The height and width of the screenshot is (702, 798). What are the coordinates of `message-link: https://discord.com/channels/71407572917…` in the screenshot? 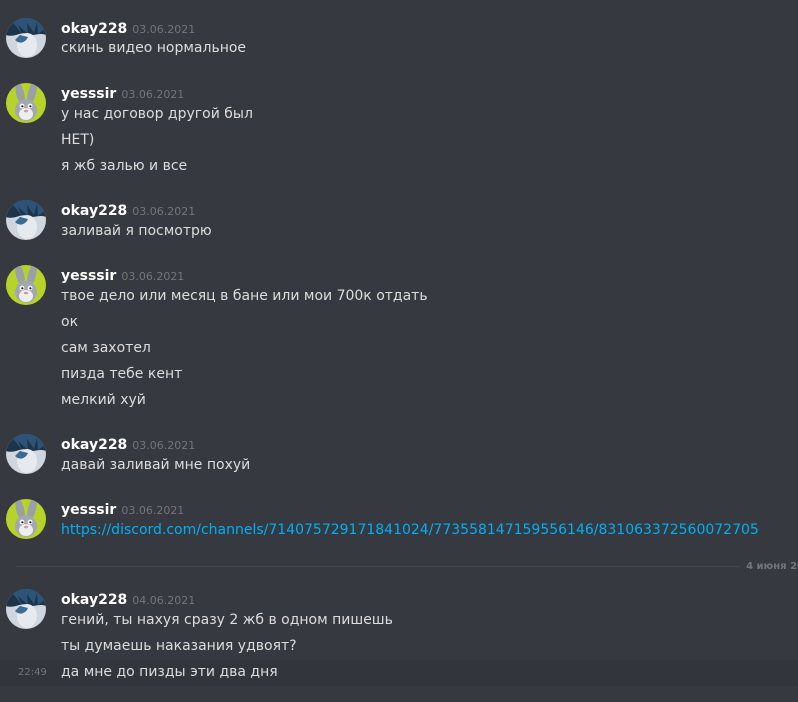 It's located at (410, 530).